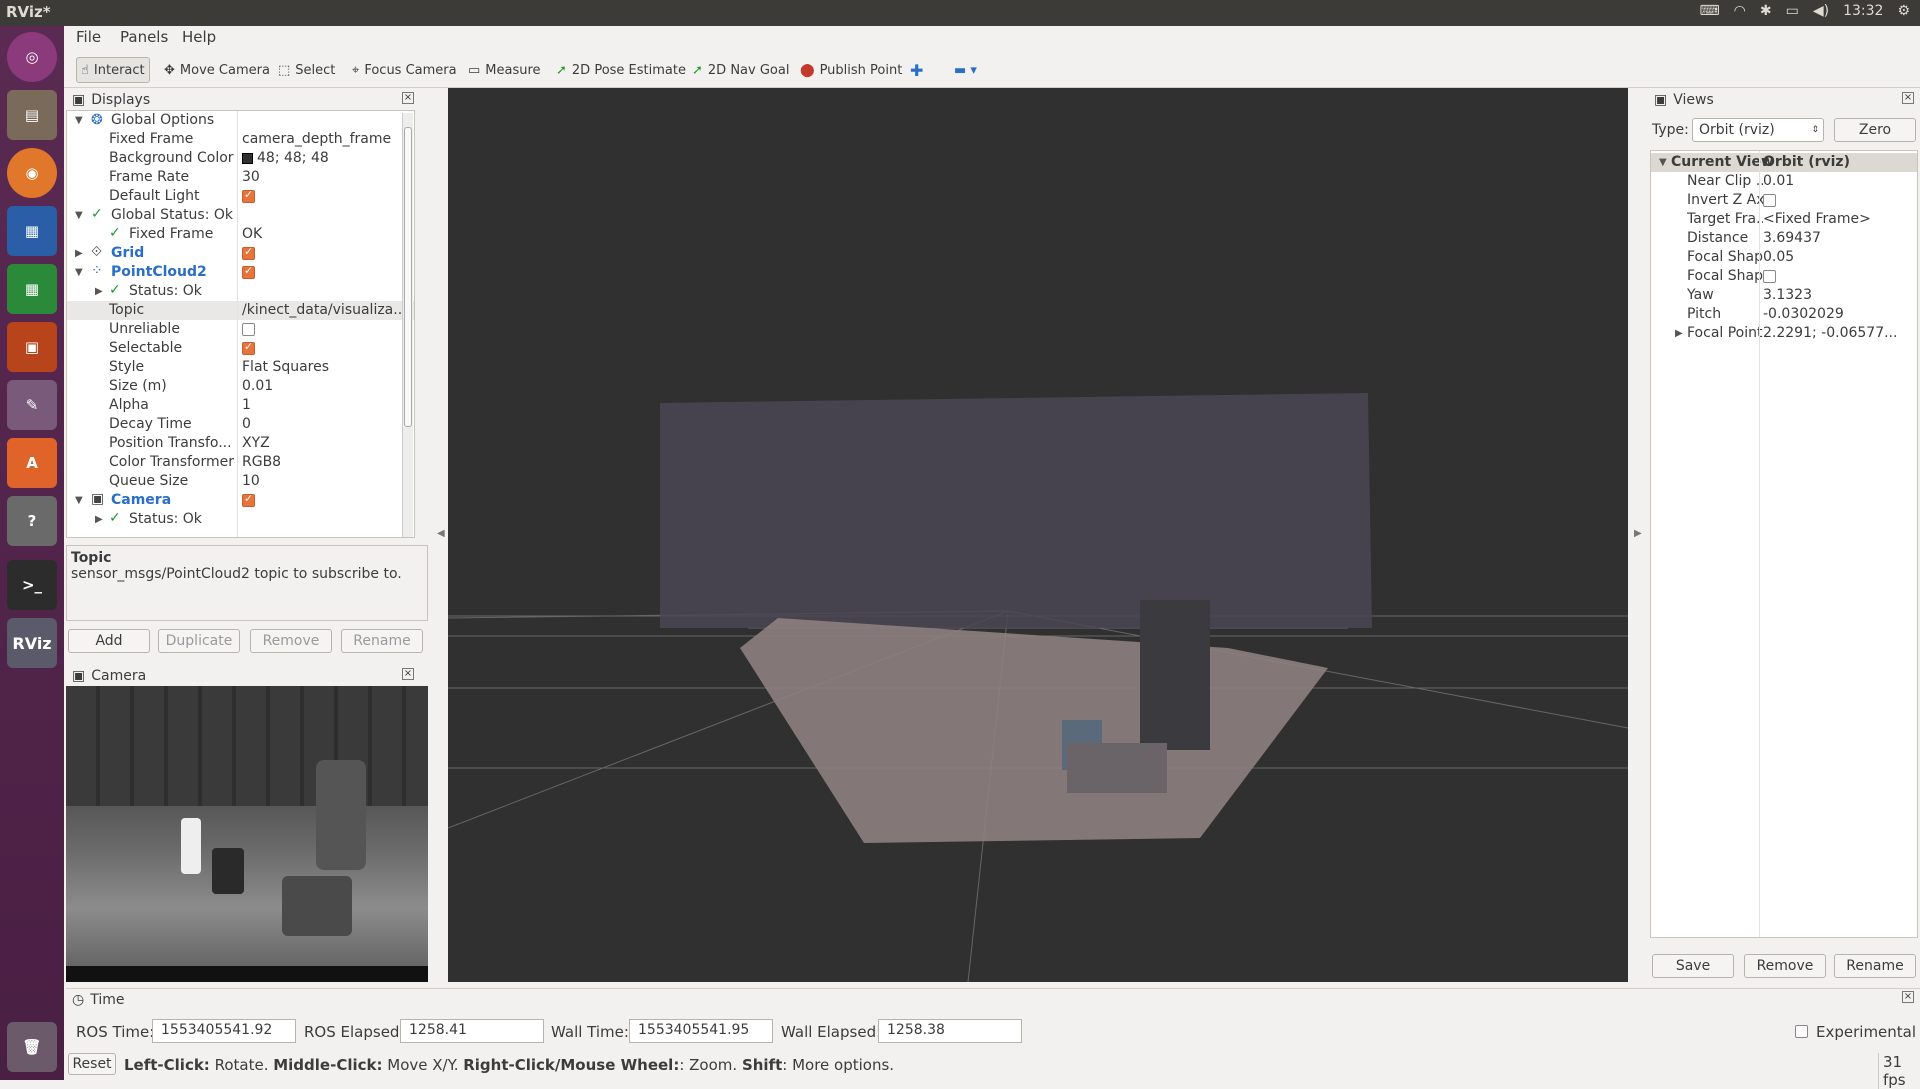 The width and height of the screenshot is (1920, 1089). I want to click on tree-row: ▶ ⟐ Grid, so click(240, 253).